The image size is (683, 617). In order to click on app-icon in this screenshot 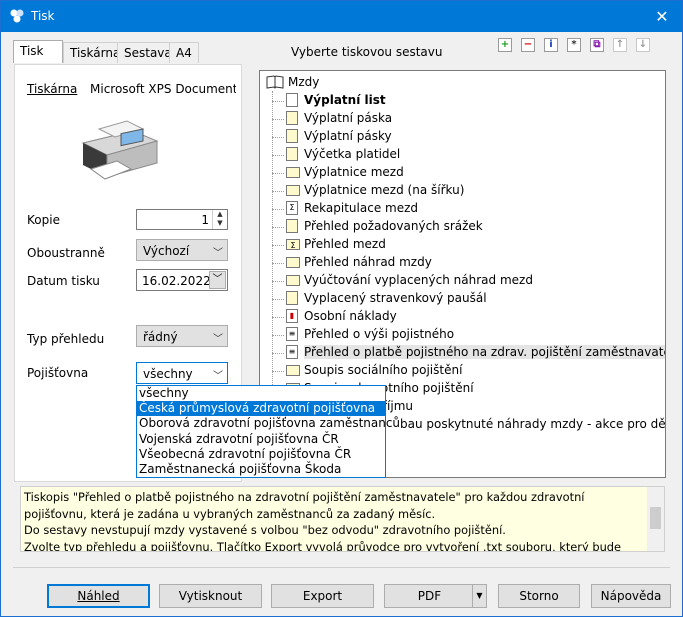, I will do `click(17, 16)`.